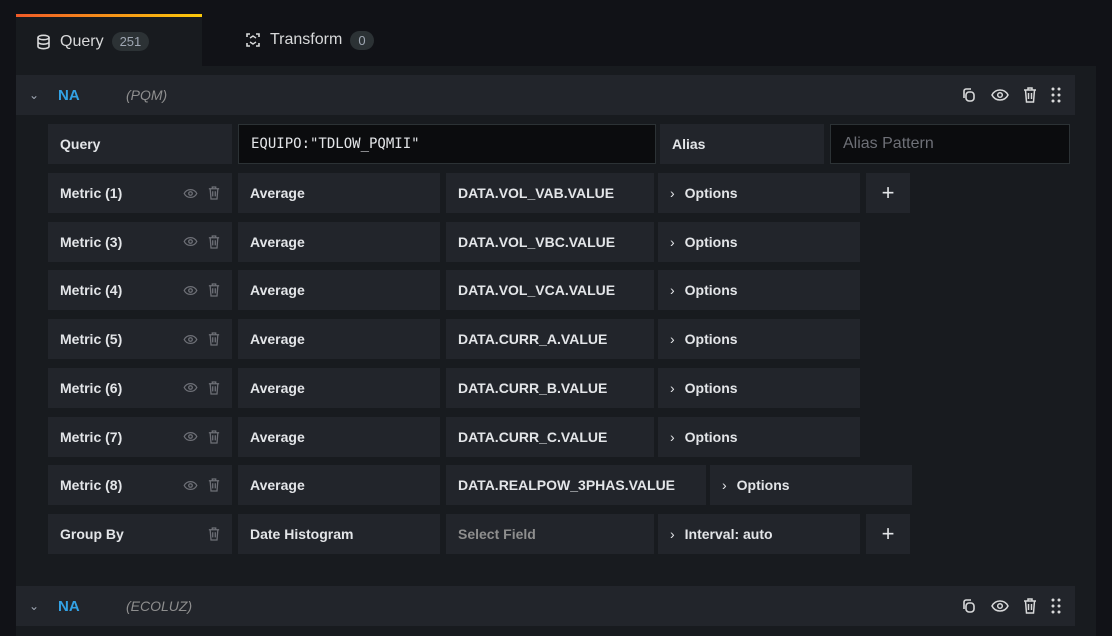 This screenshot has width=1112, height=636. Describe the element at coordinates (140, 193) in the screenshot. I see `metric-label: Metric (1)` at that location.